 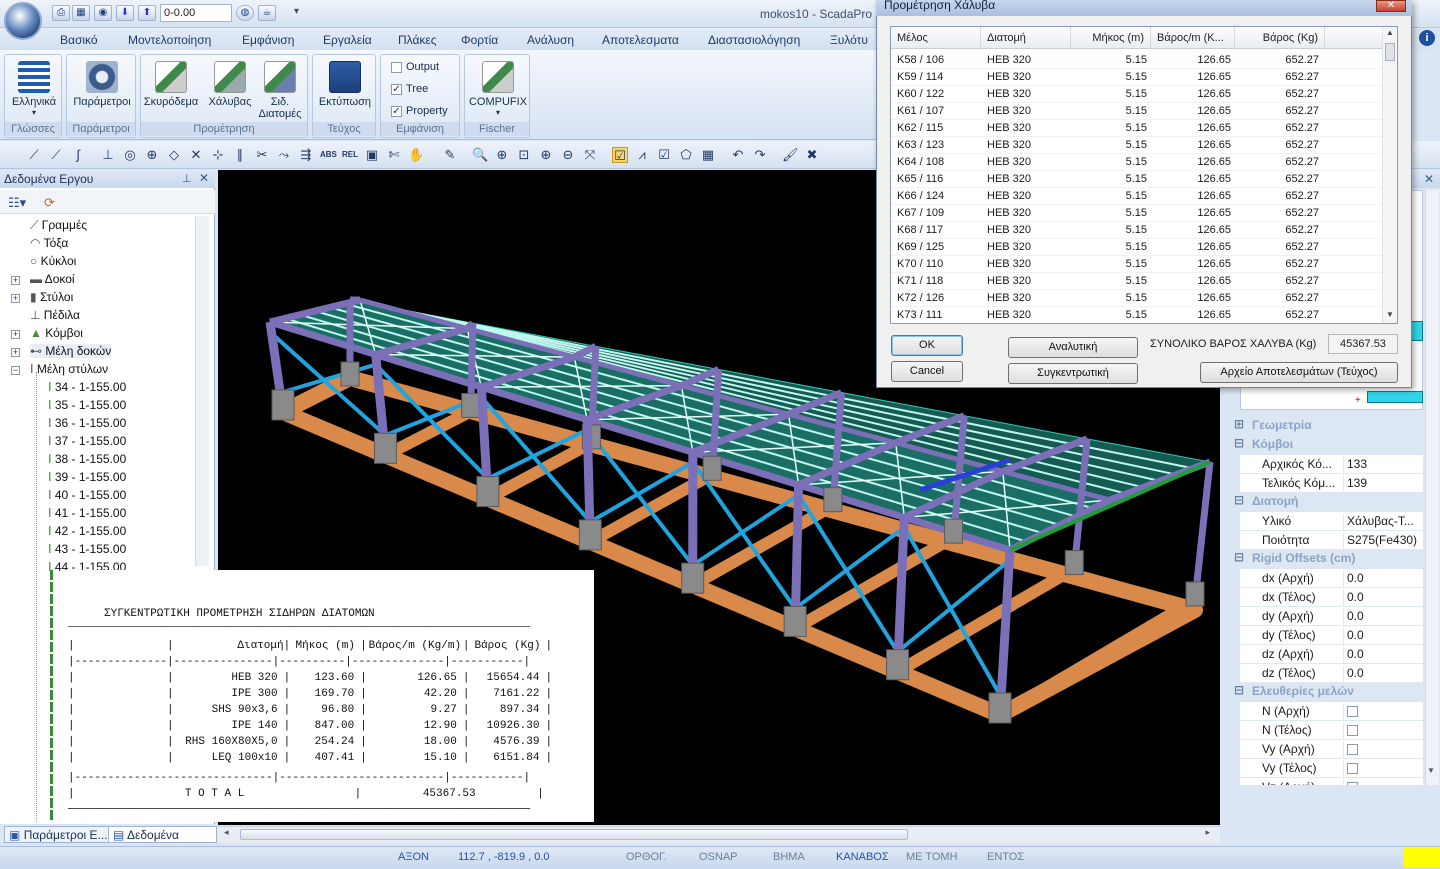 I want to click on release-row: N (Τέλος), so click(x=1331, y=730).